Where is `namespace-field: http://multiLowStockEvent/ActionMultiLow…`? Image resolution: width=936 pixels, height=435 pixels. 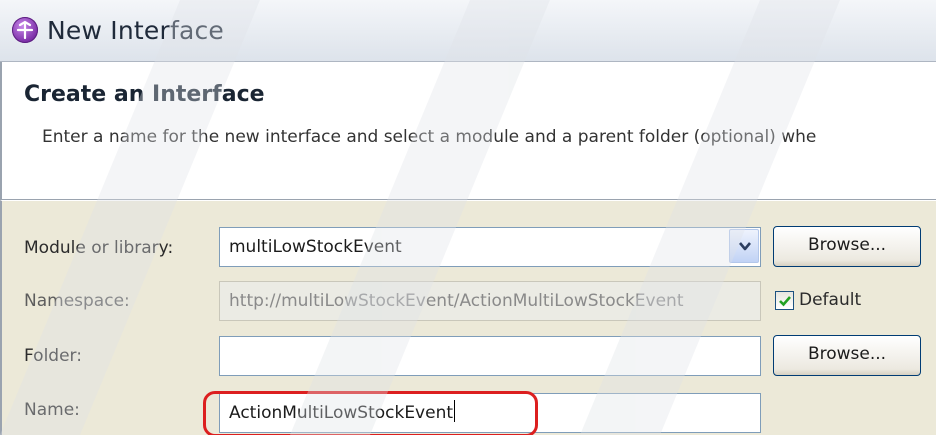 namespace-field: http://multiLowStockEvent/ActionMultiLow… is located at coordinates (490, 301).